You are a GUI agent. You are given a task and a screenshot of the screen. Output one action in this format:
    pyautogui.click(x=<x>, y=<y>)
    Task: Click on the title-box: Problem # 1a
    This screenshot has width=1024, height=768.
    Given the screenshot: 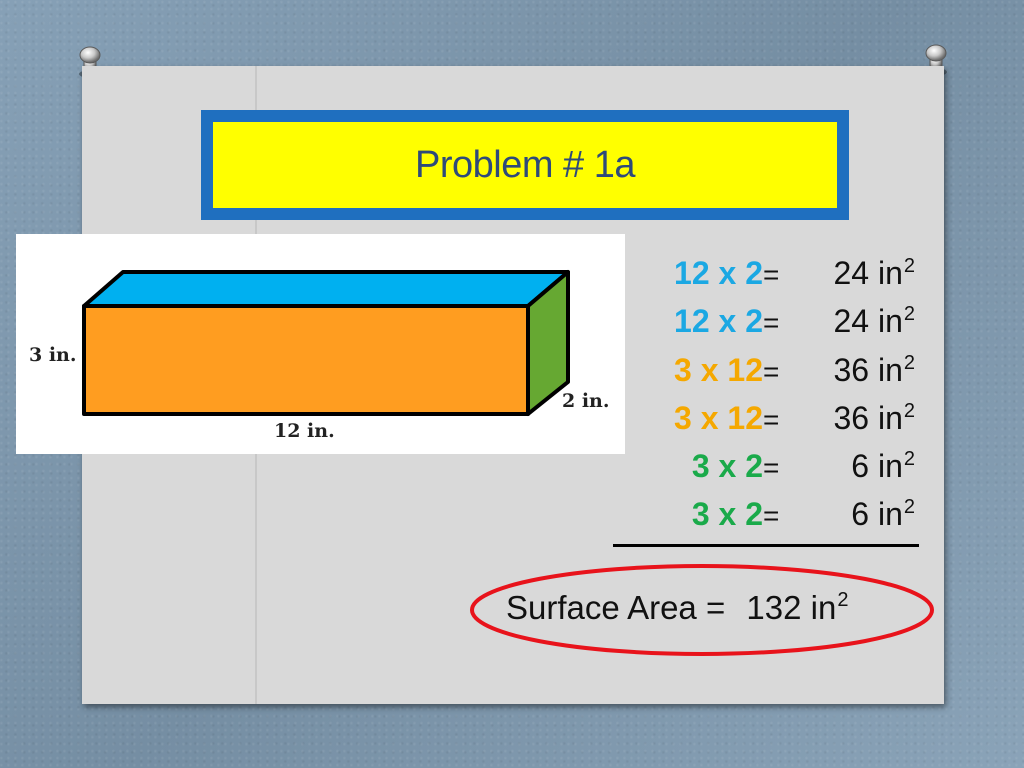 What is the action you would take?
    pyautogui.click(x=525, y=165)
    